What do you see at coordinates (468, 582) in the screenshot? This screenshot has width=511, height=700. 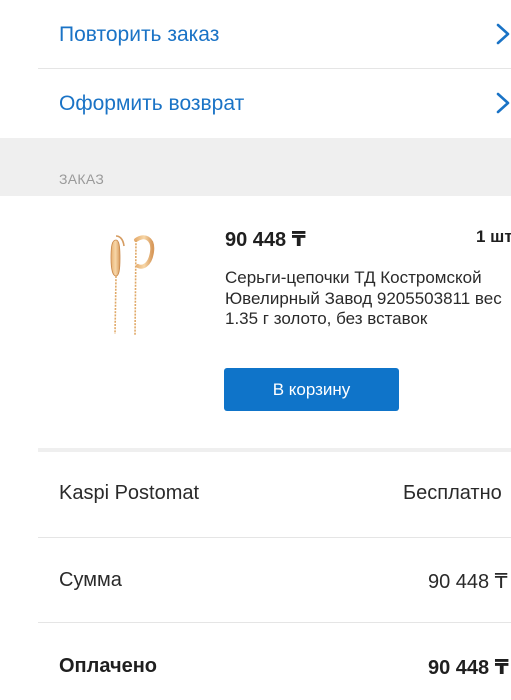 I see `sum-value: 90 448 ₸` at bounding box center [468, 582].